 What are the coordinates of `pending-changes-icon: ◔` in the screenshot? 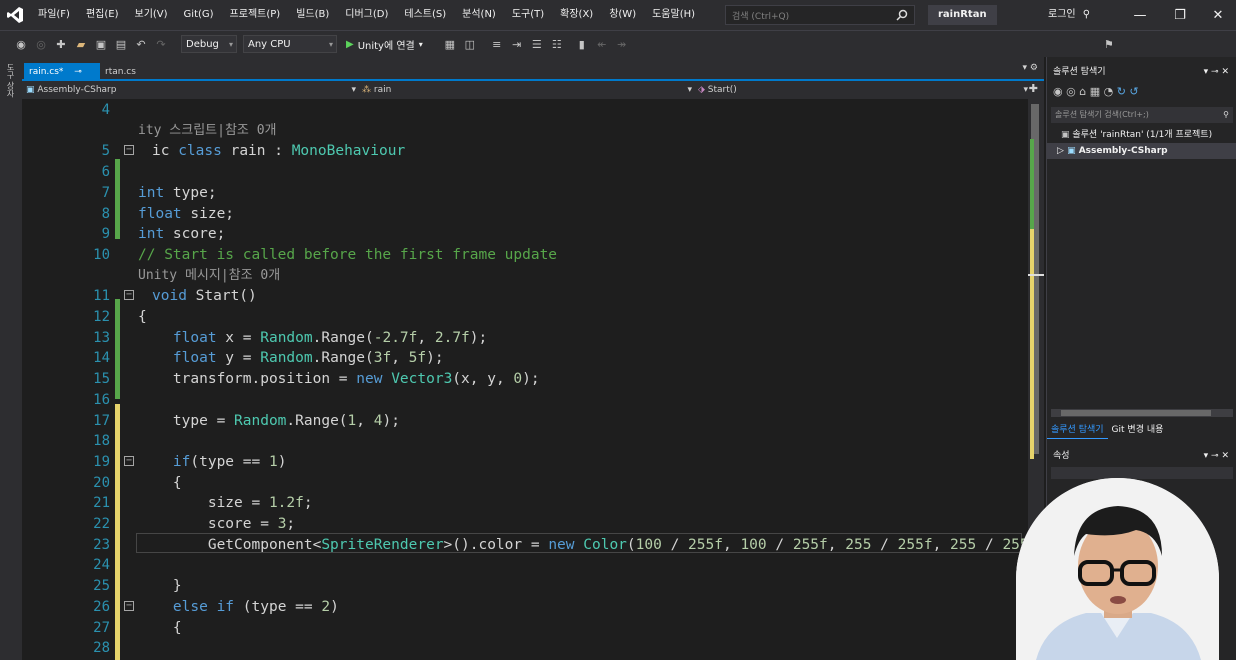 It's located at (1110, 91).